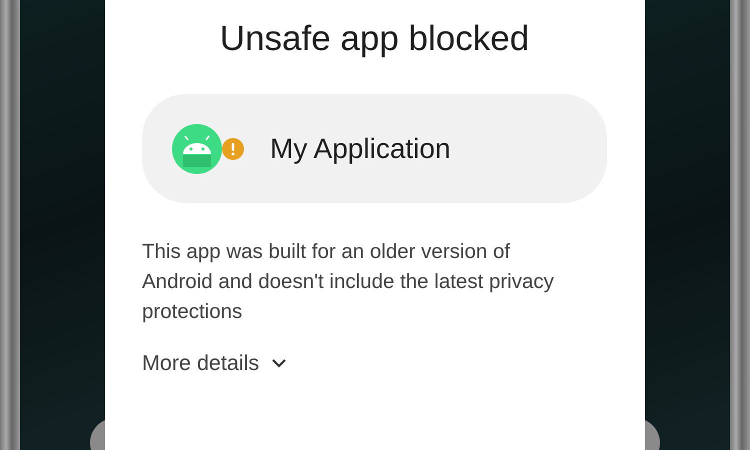 The width and height of the screenshot is (750, 450). I want to click on app-name: My Application, so click(360, 149).